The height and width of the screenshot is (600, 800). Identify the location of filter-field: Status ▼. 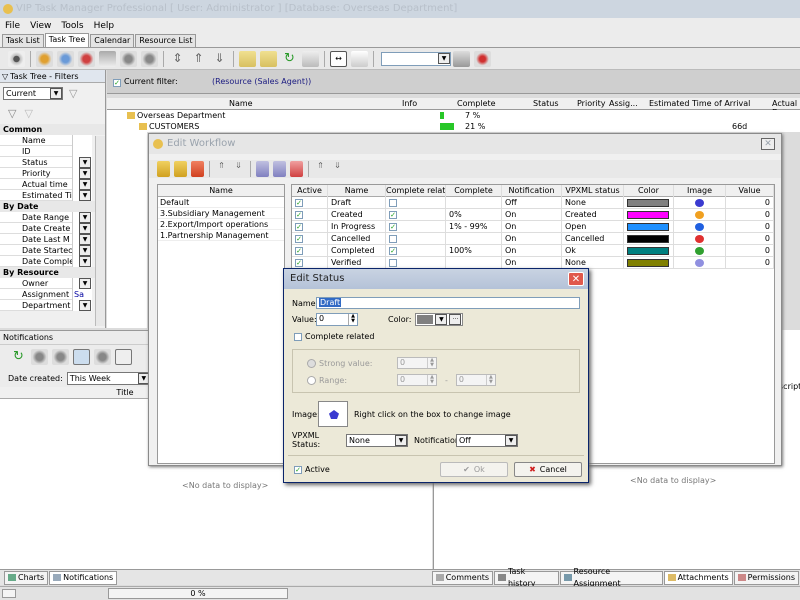
(46, 162).